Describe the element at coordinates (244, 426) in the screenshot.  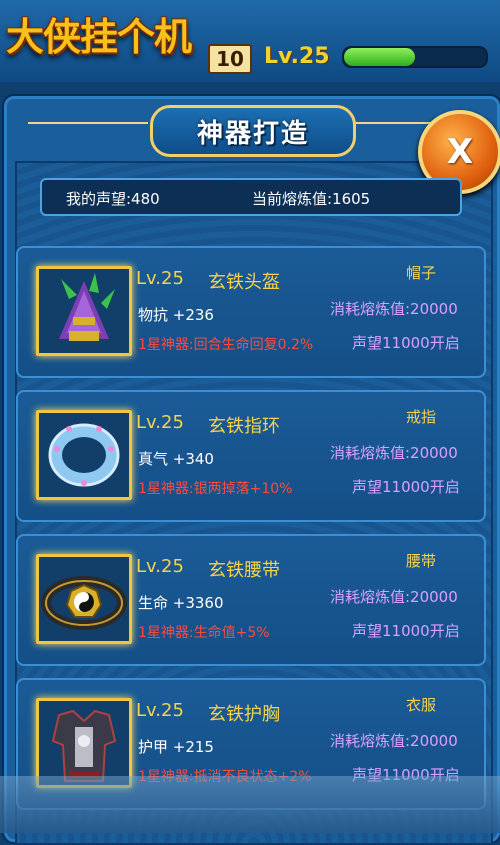
I see `item-name: 玄铁指环` at that location.